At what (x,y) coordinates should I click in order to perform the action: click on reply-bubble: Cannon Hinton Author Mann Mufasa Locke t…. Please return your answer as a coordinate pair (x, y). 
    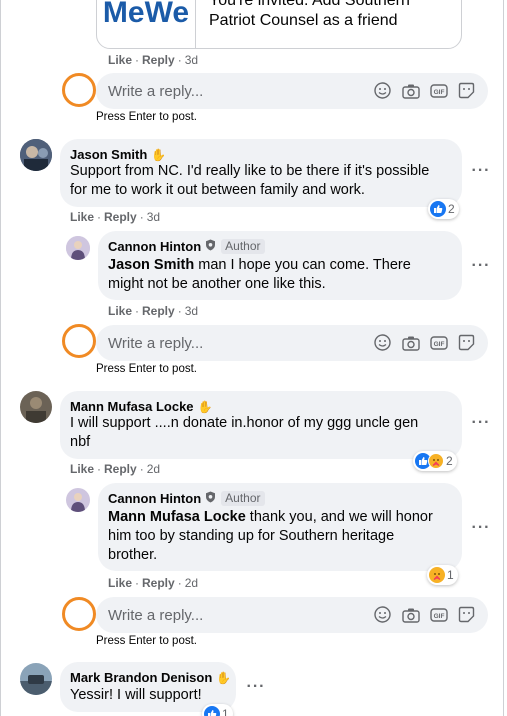
    Looking at the image, I should click on (280, 527).